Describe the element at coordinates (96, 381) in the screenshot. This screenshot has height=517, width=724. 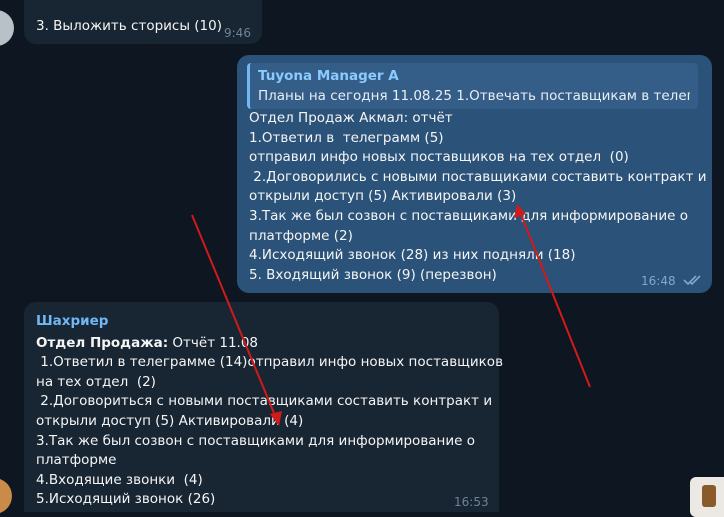
I see `message-line: на тех отдел (2)` at that location.